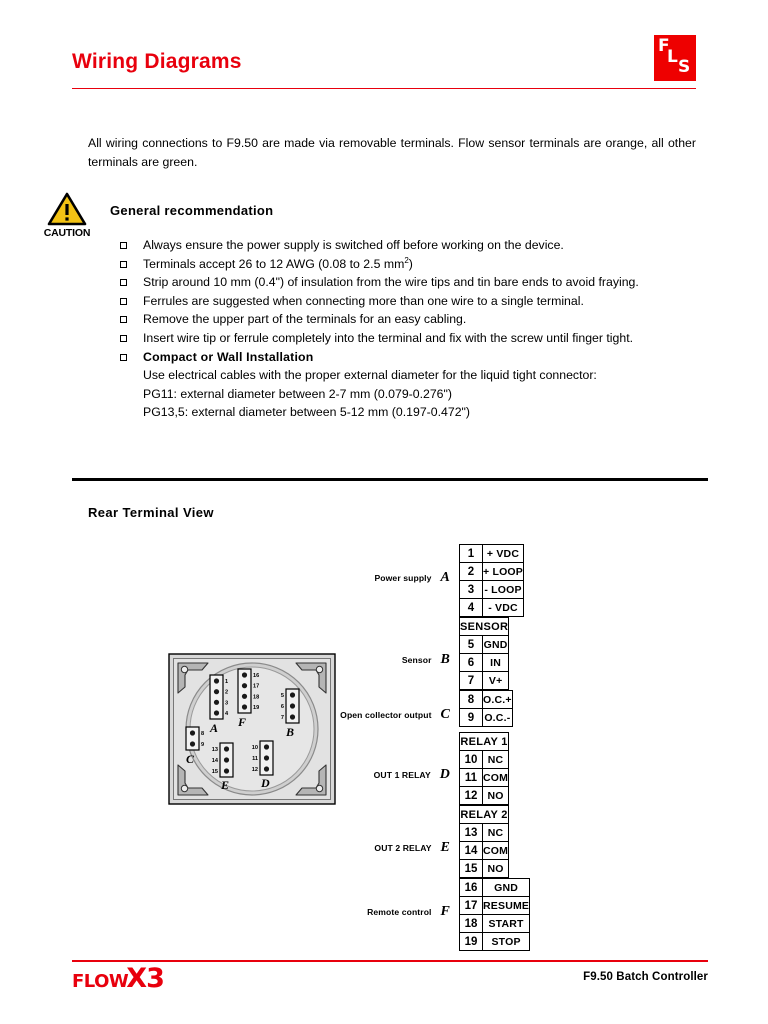  I want to click on table-row: 19 STOP, so click(495, 942).